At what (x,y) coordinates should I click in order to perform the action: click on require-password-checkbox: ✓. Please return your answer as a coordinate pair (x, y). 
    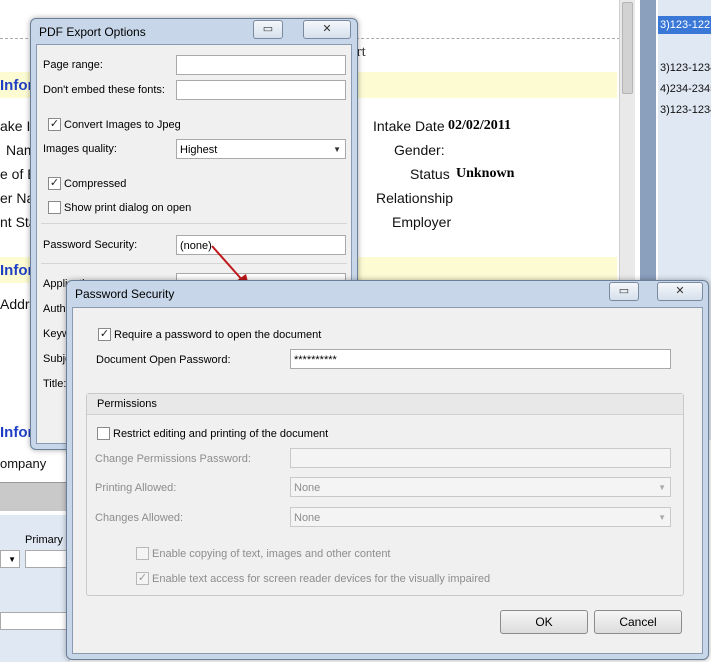
    Looking at the image, I should click on (104, 334).